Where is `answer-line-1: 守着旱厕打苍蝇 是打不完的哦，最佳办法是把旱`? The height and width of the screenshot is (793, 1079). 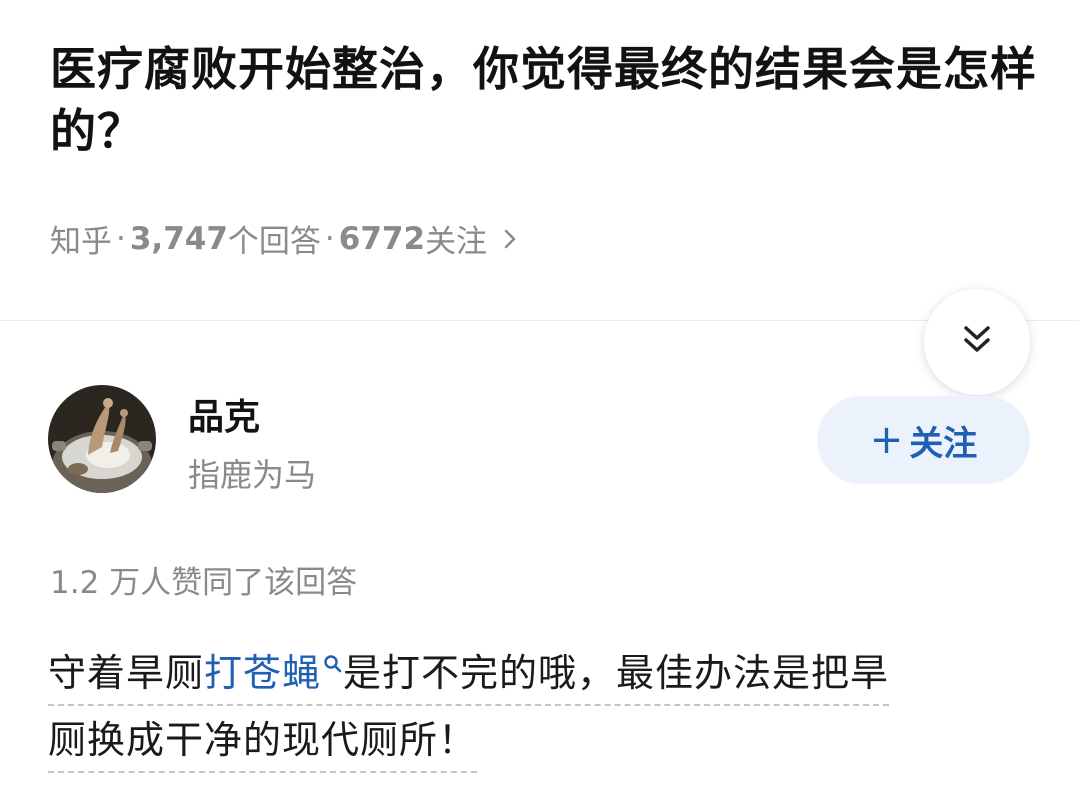
answer-line-1: 守着旱厕打苍蝇 是打不完的哦，最佳办法是把旱 is located at coordinates (469, 675).